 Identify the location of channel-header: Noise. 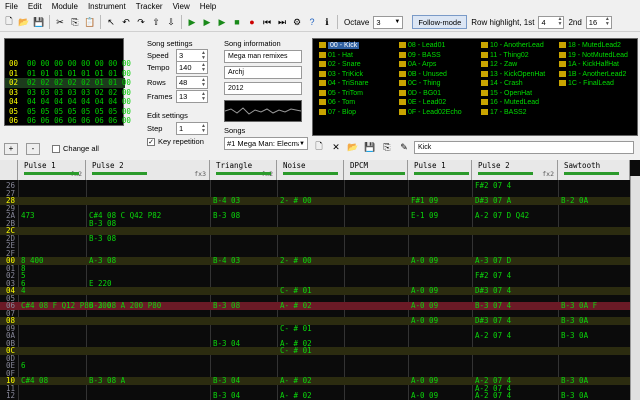
(310, 170).